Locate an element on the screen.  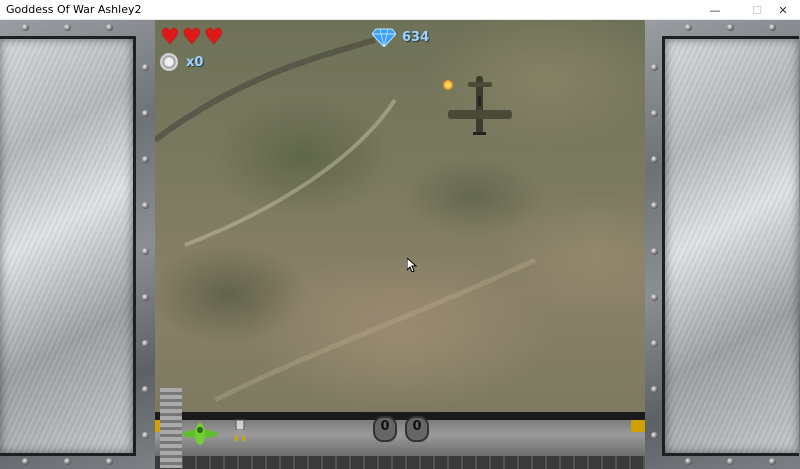
weapon-slot-2-count: 0 is located at coordinates (417, 426).